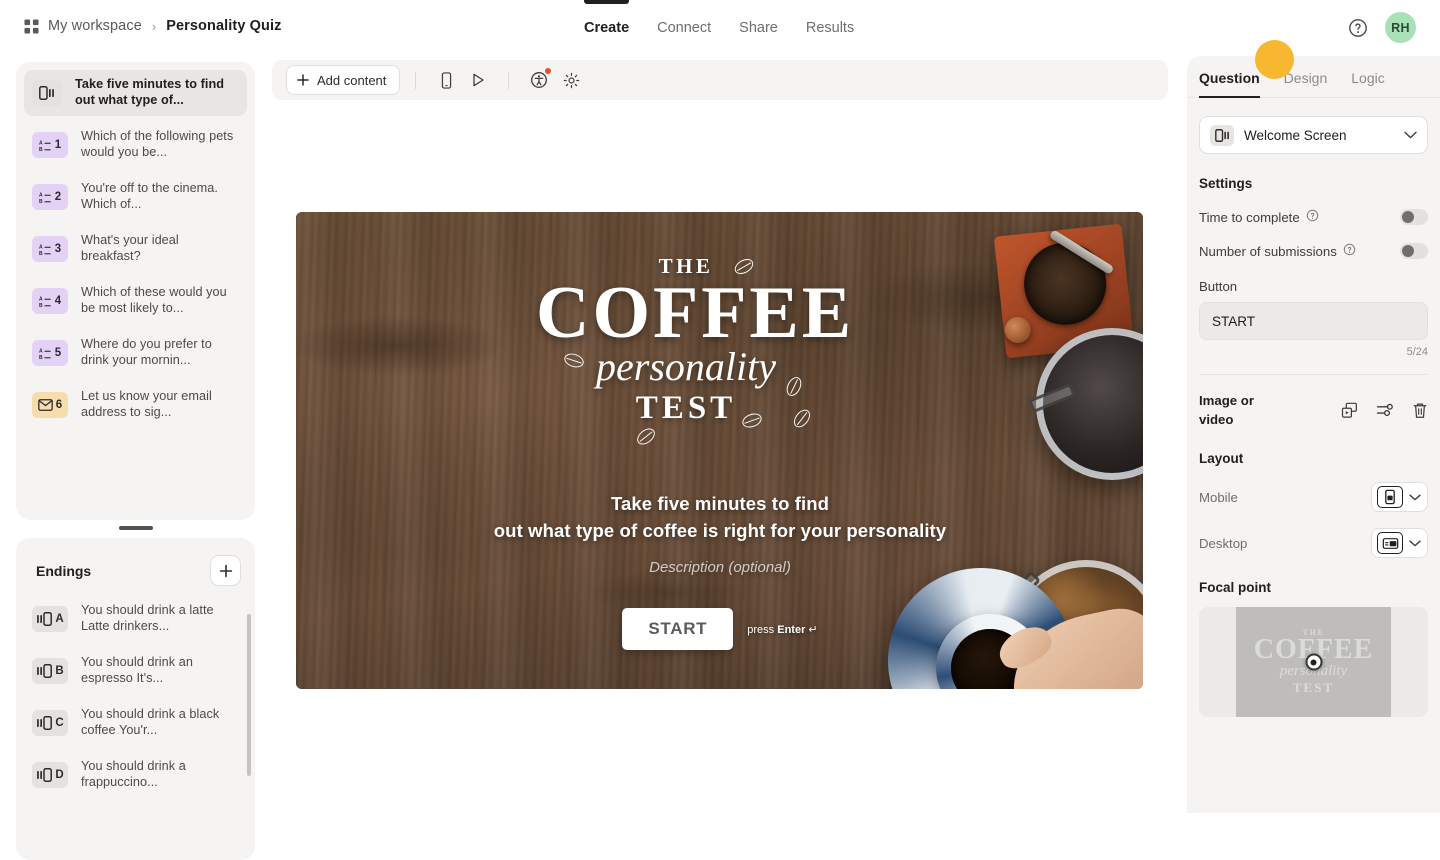 The height and width of the screenshot is (860, 1440). What do you see at coordinates (1399, 543) in the screenshot?
I see `desktop-layout-select` at bounding box center [1399, 543].